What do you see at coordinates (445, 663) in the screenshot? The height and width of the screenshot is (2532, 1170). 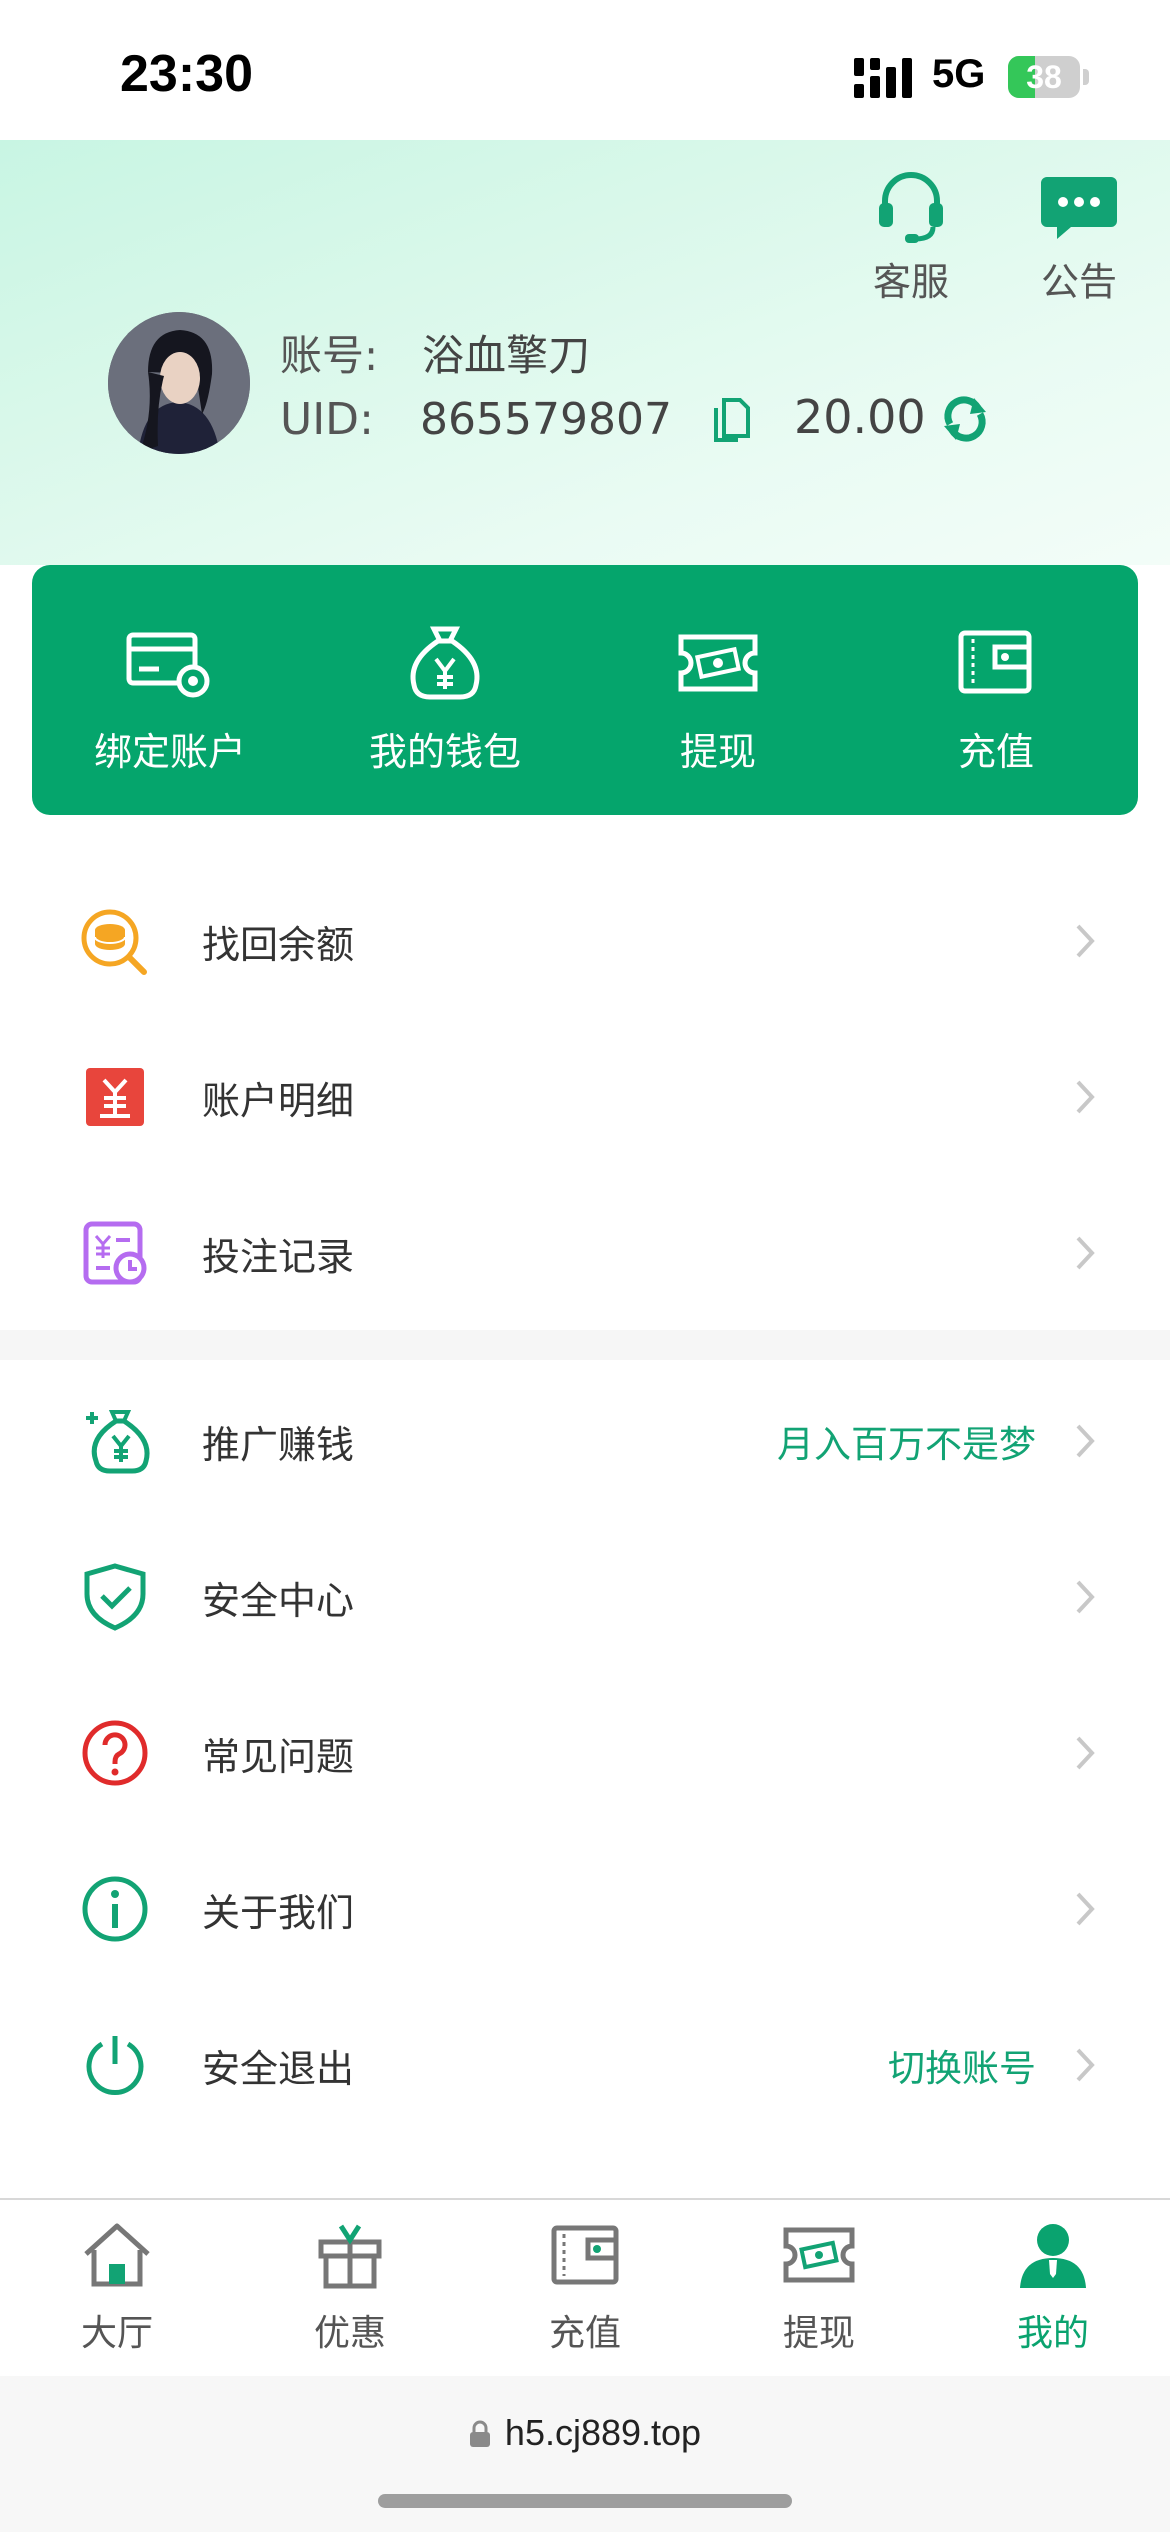 I see `money-bag-icon` at bounding box center [445, 663].